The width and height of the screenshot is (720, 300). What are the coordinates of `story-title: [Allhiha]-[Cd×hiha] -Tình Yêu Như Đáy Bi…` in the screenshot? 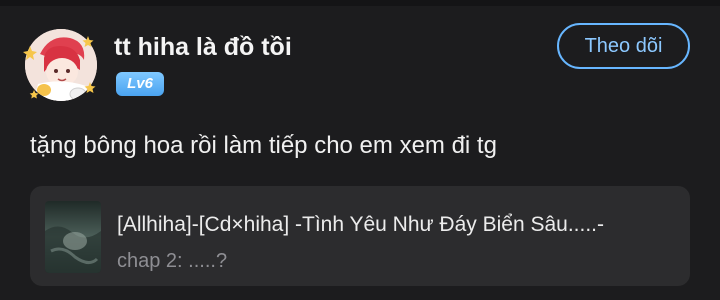 It's located at (360, 224).